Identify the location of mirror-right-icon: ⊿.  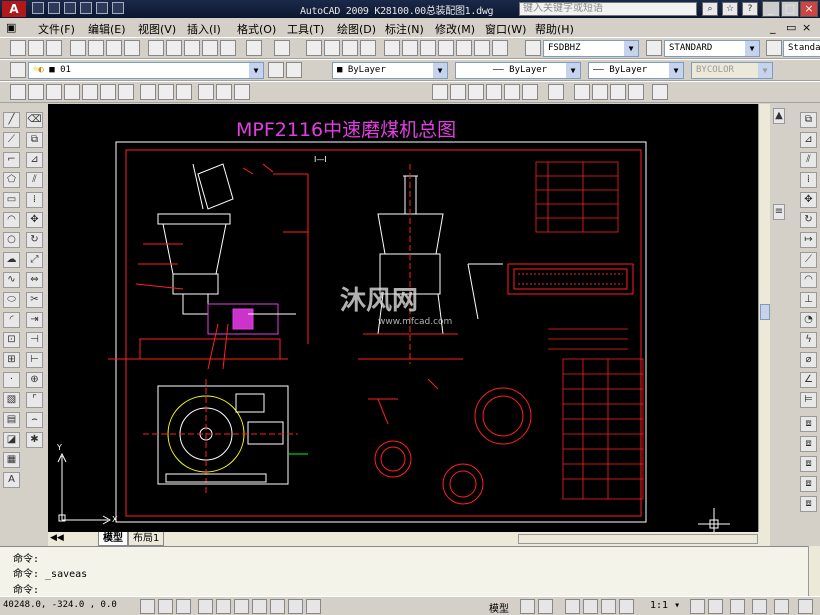
(808, 140).